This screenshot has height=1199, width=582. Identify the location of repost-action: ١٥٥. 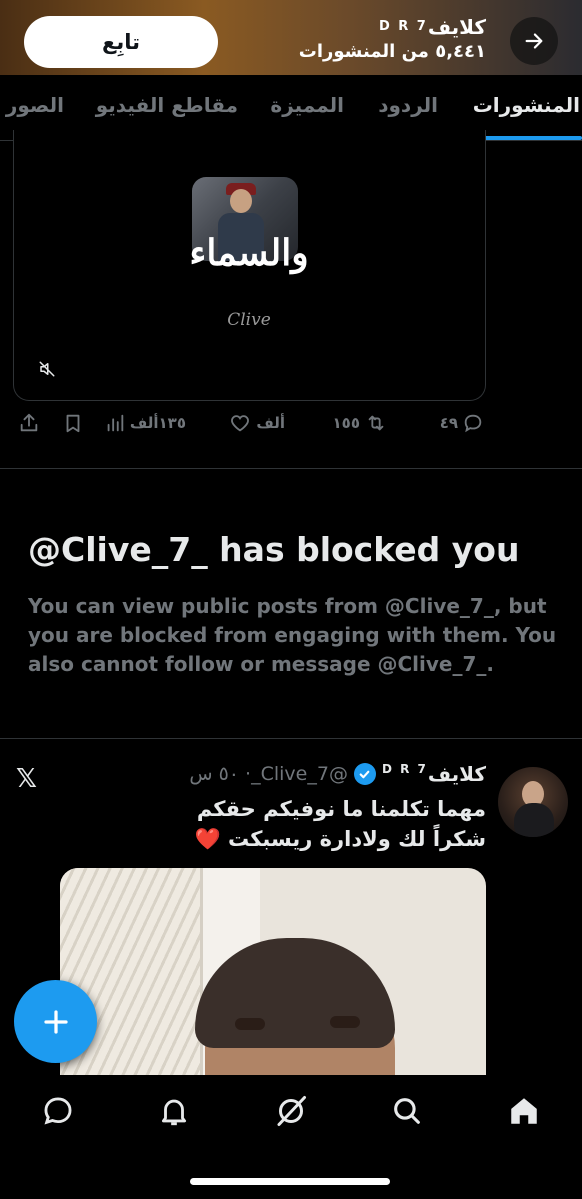
(360, 423).